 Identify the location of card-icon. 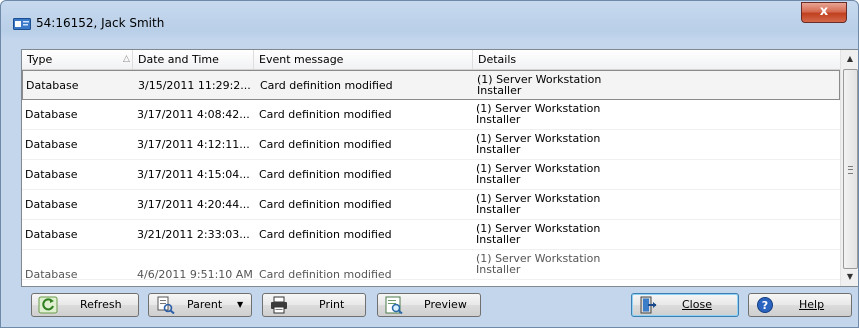
(22, 24).